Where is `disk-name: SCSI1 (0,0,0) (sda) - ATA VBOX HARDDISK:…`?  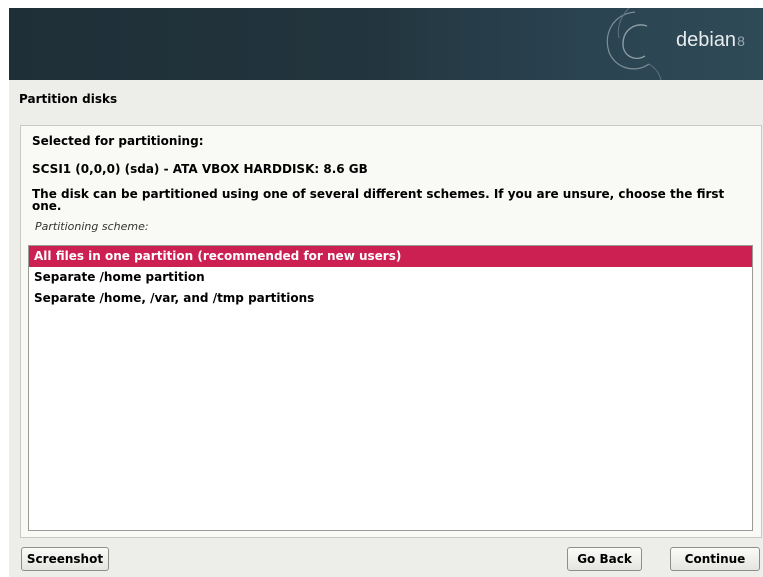
disk-name: SCSI1 (0,0,0) (sda) - ATA VBOX HARDDISK:… is located at coordinates (200, 169).